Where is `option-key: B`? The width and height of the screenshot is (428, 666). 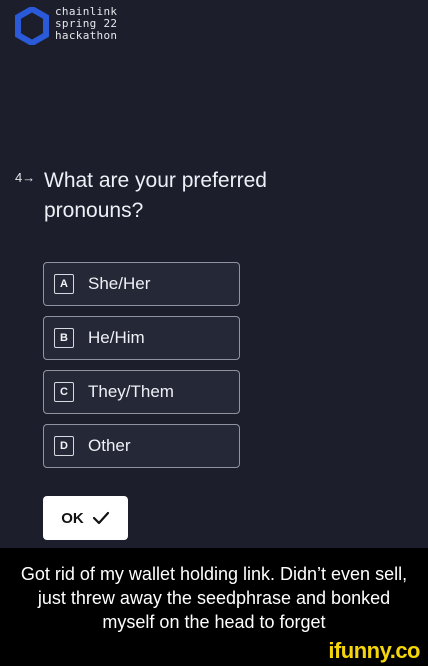
option-key: B is located at coordinates (64, 338).